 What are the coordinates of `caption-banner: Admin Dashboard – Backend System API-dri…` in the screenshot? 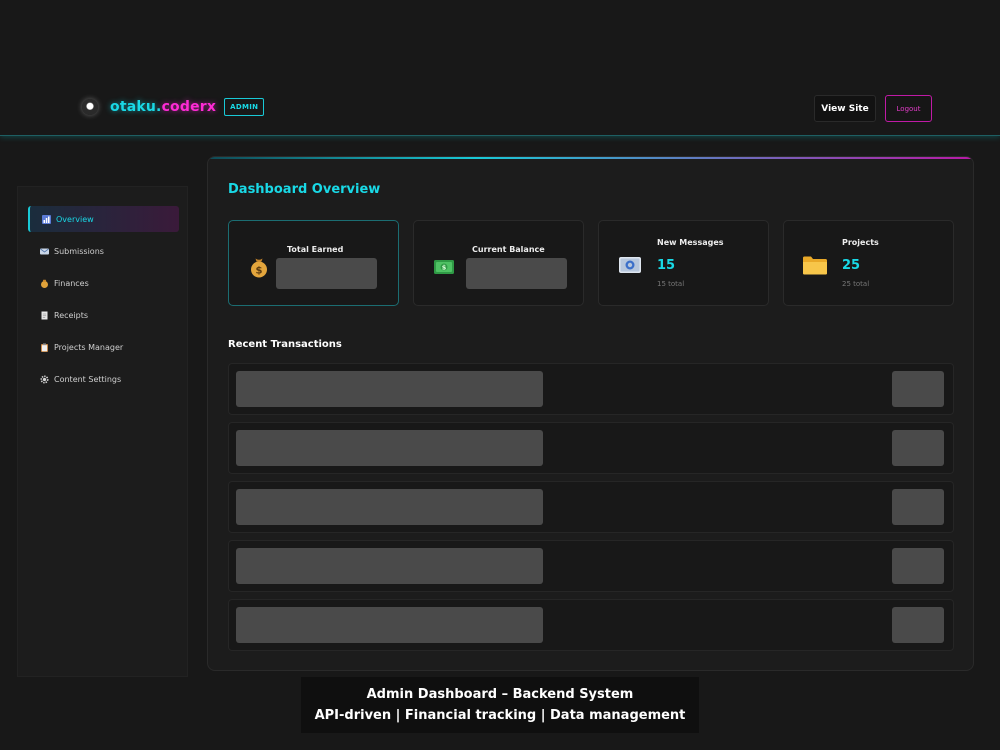 It's located at (500, 705).